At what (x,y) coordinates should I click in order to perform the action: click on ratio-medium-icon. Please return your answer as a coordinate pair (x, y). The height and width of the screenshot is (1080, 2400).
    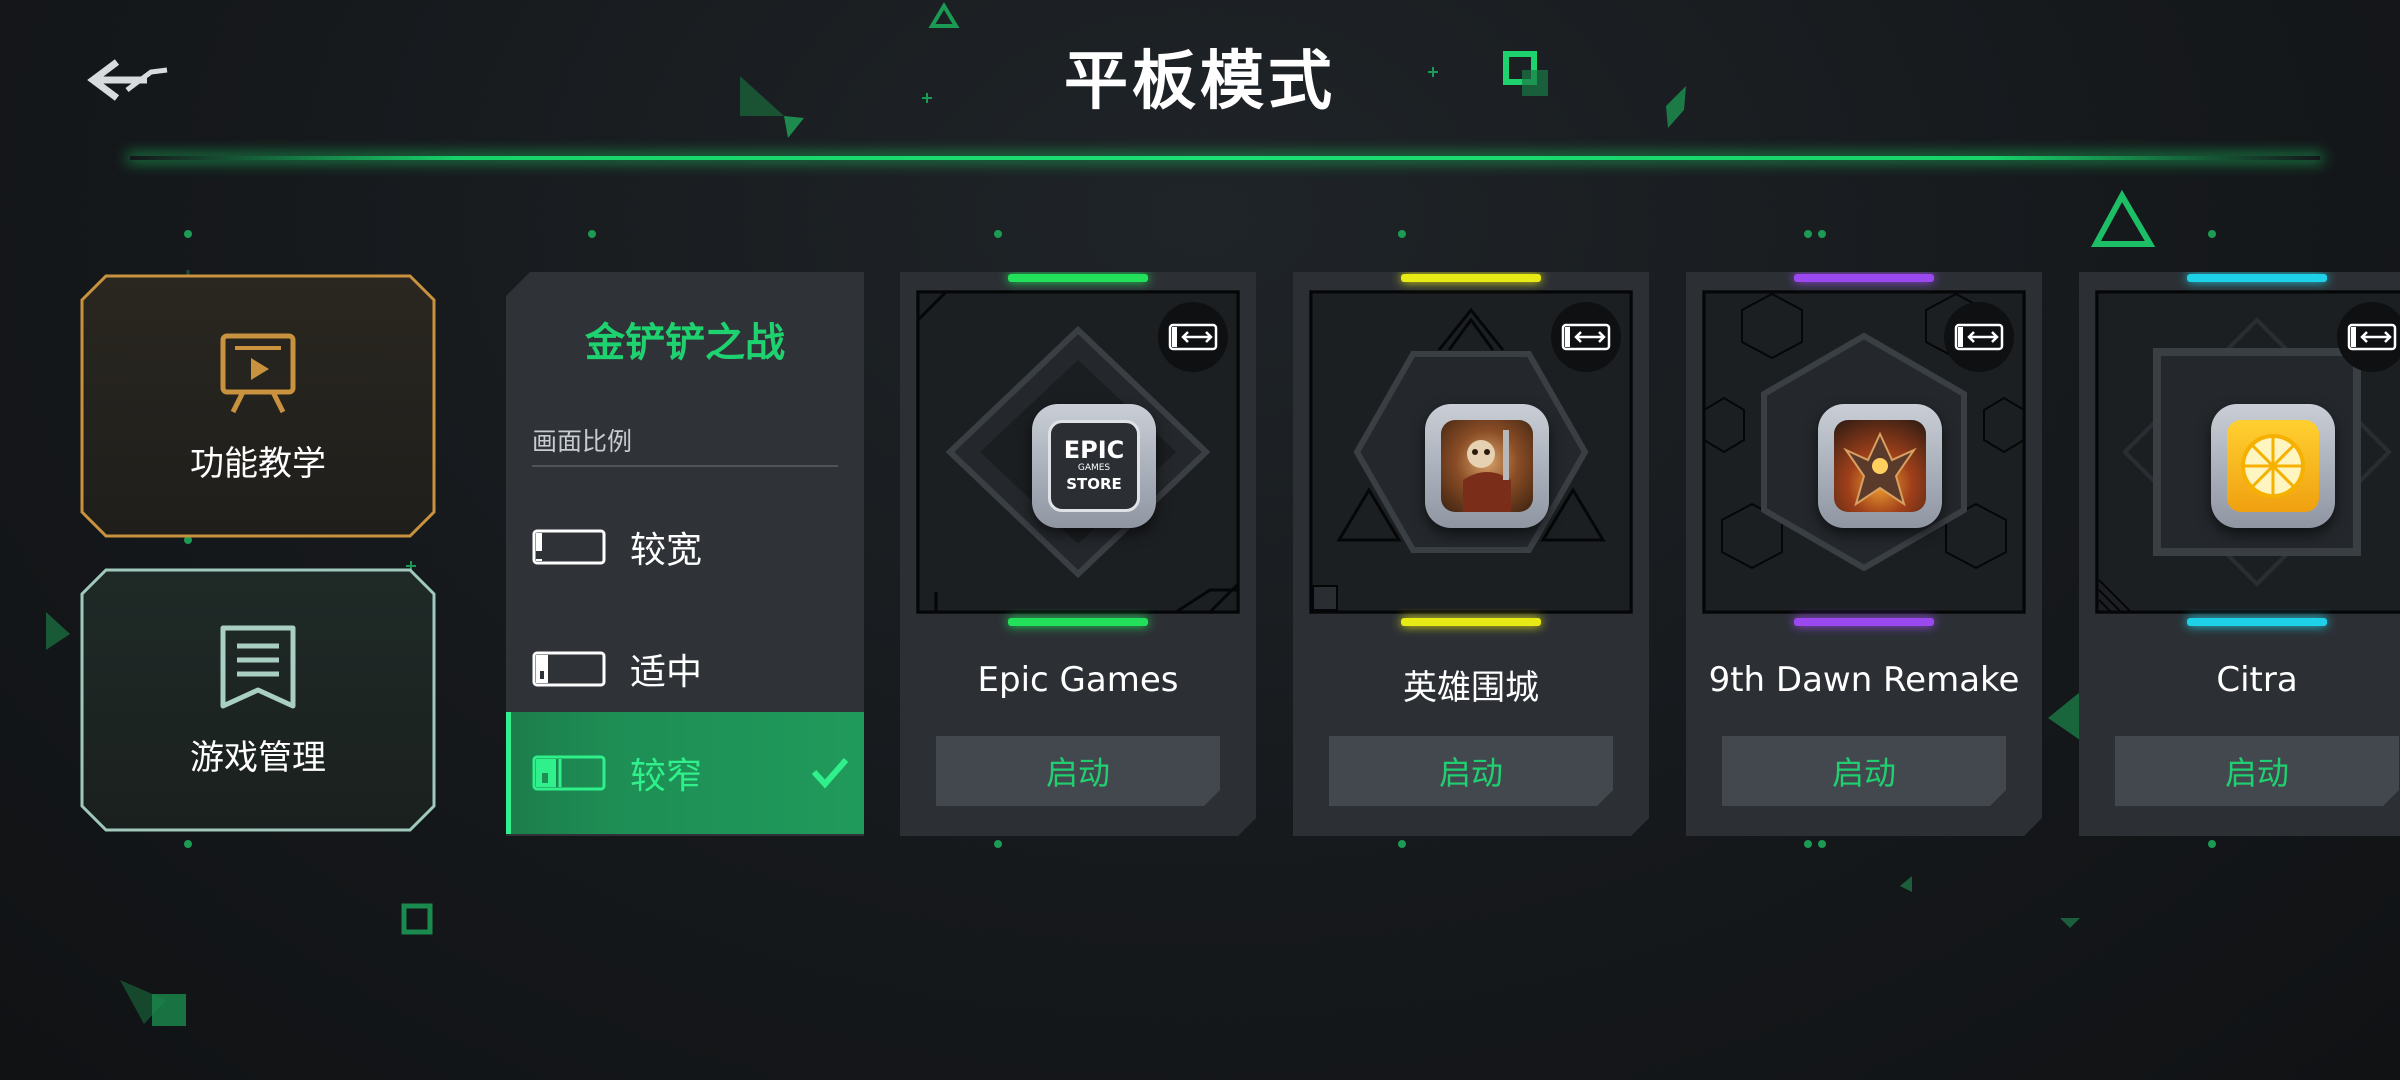
    Looking at the image, I should click on (569, 669).